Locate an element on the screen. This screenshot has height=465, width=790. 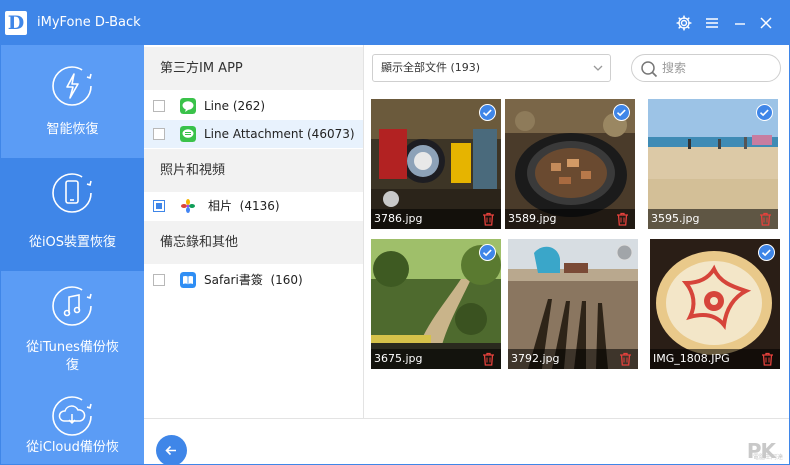
photo-thumbnail: 3589.jpg is located at coordinates (570, 164).